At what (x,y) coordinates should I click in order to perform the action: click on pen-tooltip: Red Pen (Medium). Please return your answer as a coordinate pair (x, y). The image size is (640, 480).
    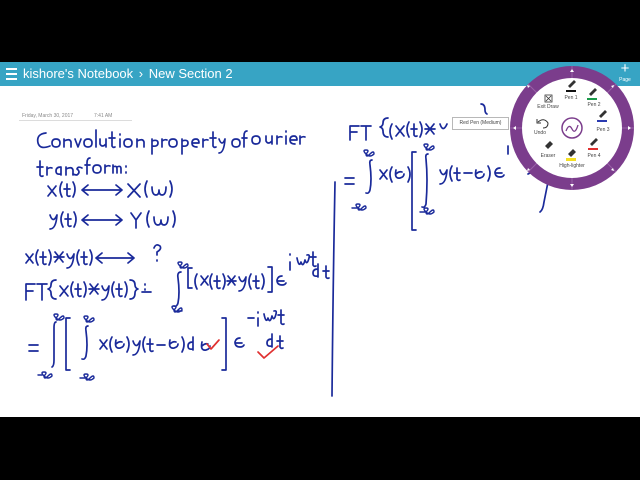
    Looking at the image, I should click on (480, 123).